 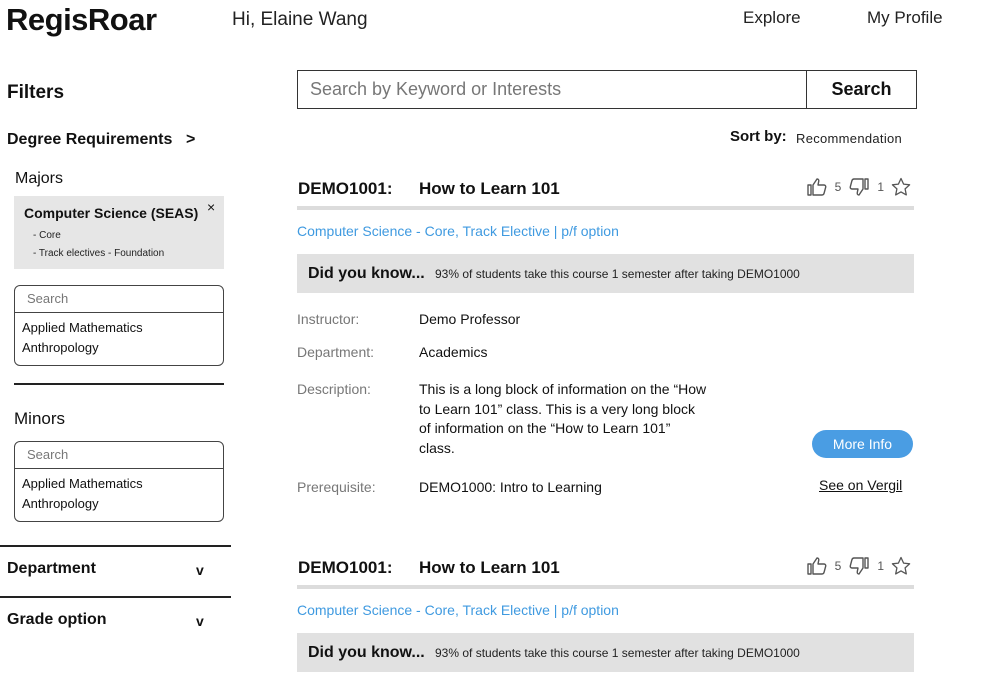 I want to click on see-on-vergil-link: See on Vergil, so click(x=860, y=485).